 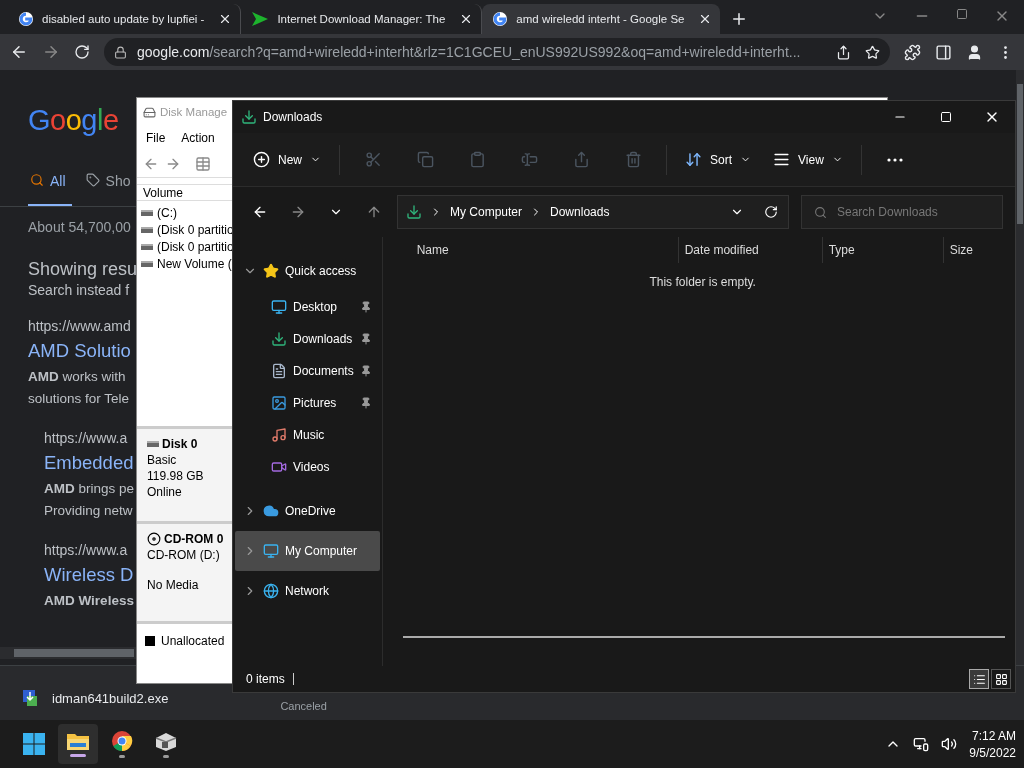 I want to click on reload-icon, so click(x=82, y=52).